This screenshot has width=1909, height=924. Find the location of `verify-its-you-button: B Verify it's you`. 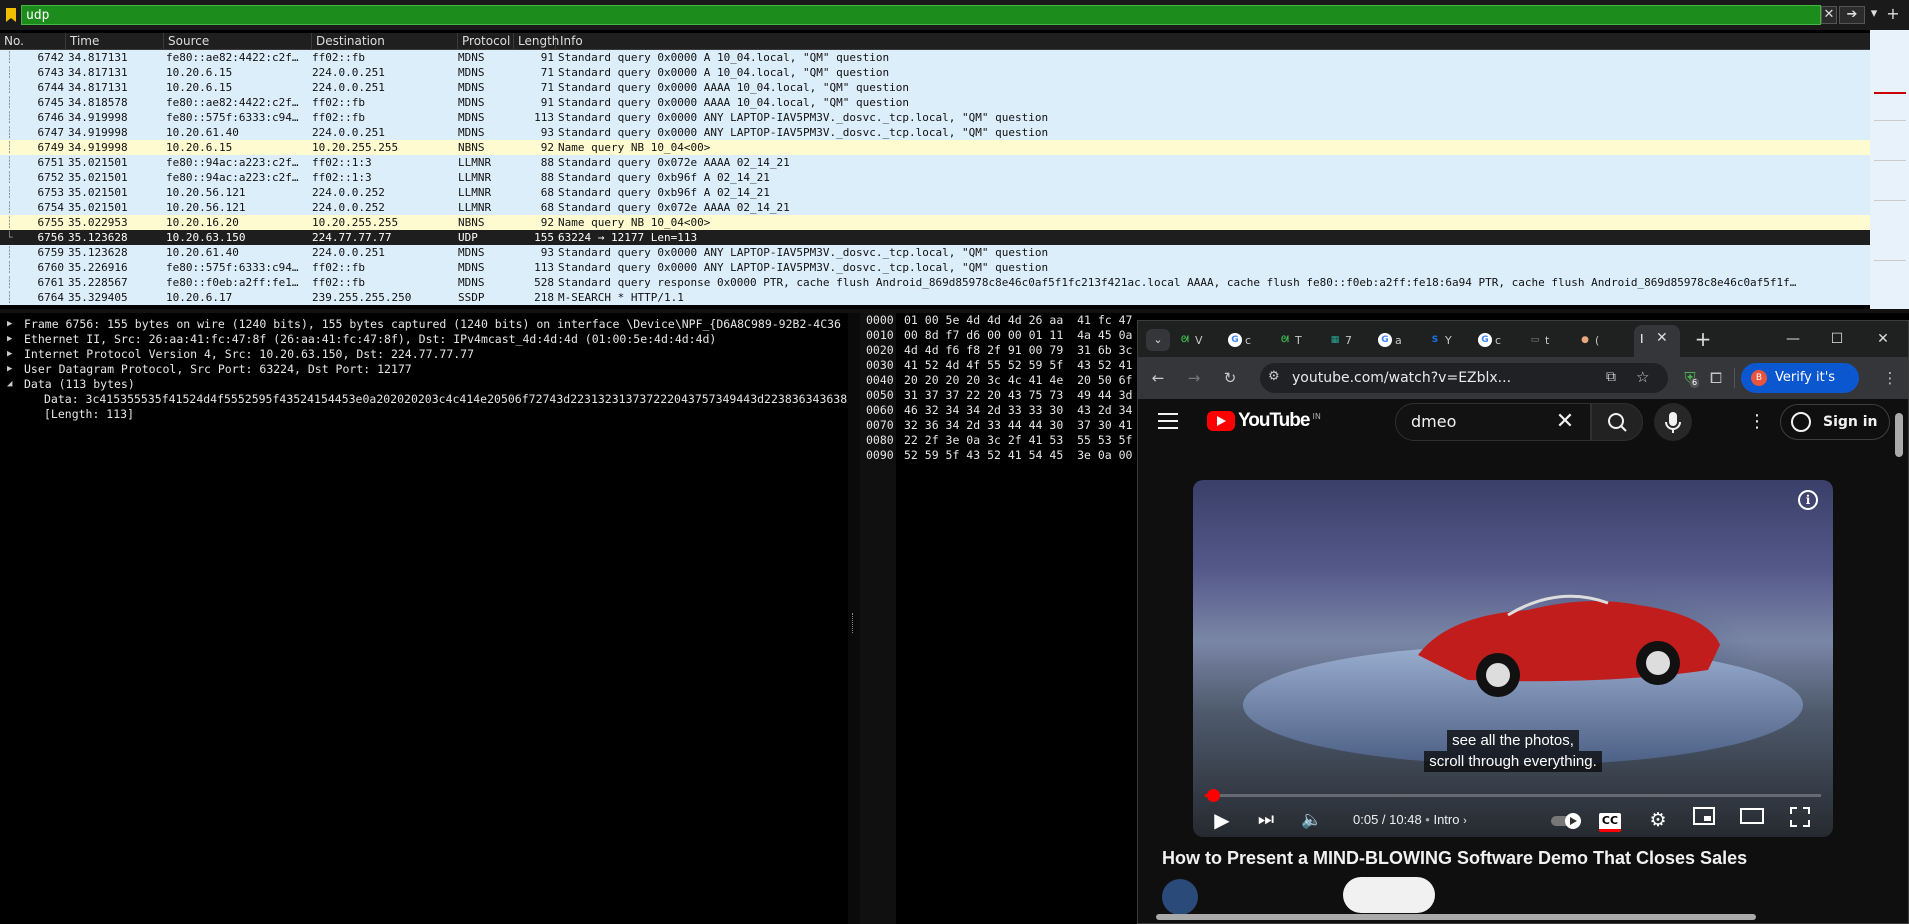

verify-its-you-button: B Verify it's you is located at coordinates (1800, 389).